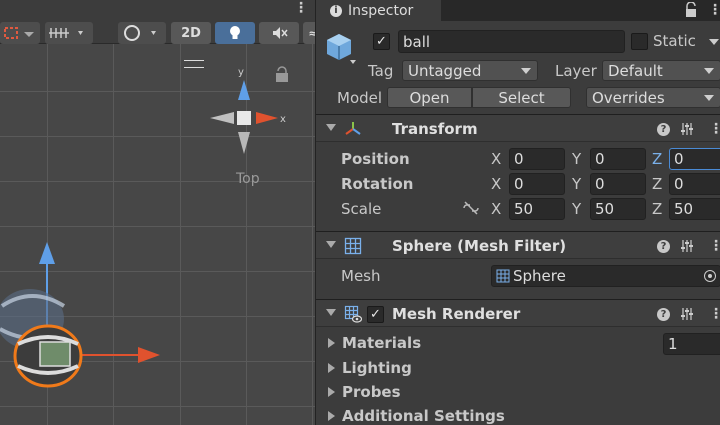 The image size is (720, 425). I want to click on static-checkbox, so click(639, 41).